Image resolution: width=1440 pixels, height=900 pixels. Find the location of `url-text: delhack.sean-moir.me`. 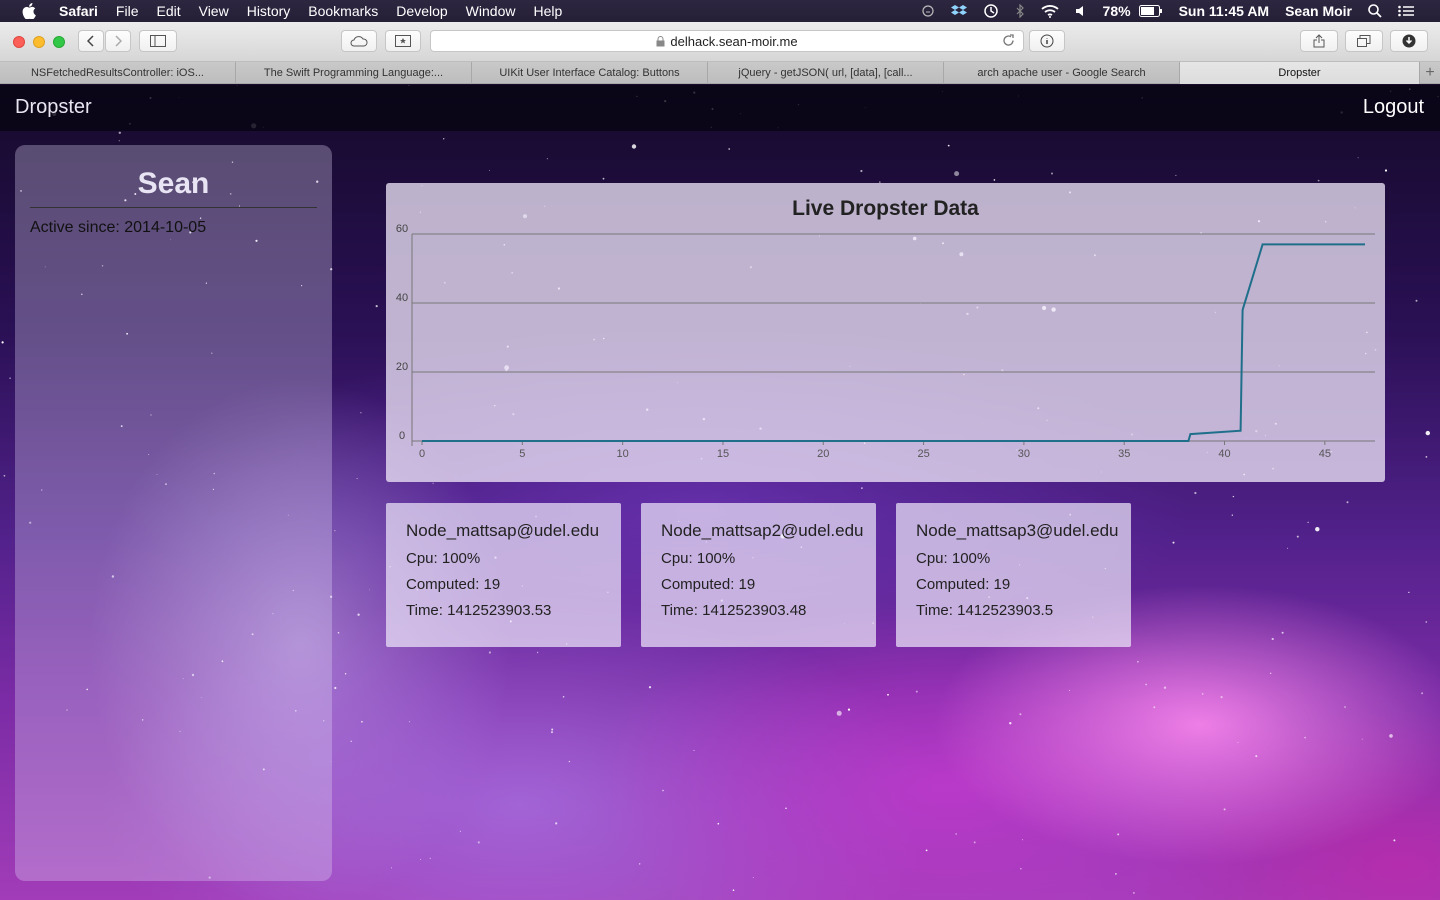

url-text: delhack.sean-moir.me is located at coordinates (734, 41).